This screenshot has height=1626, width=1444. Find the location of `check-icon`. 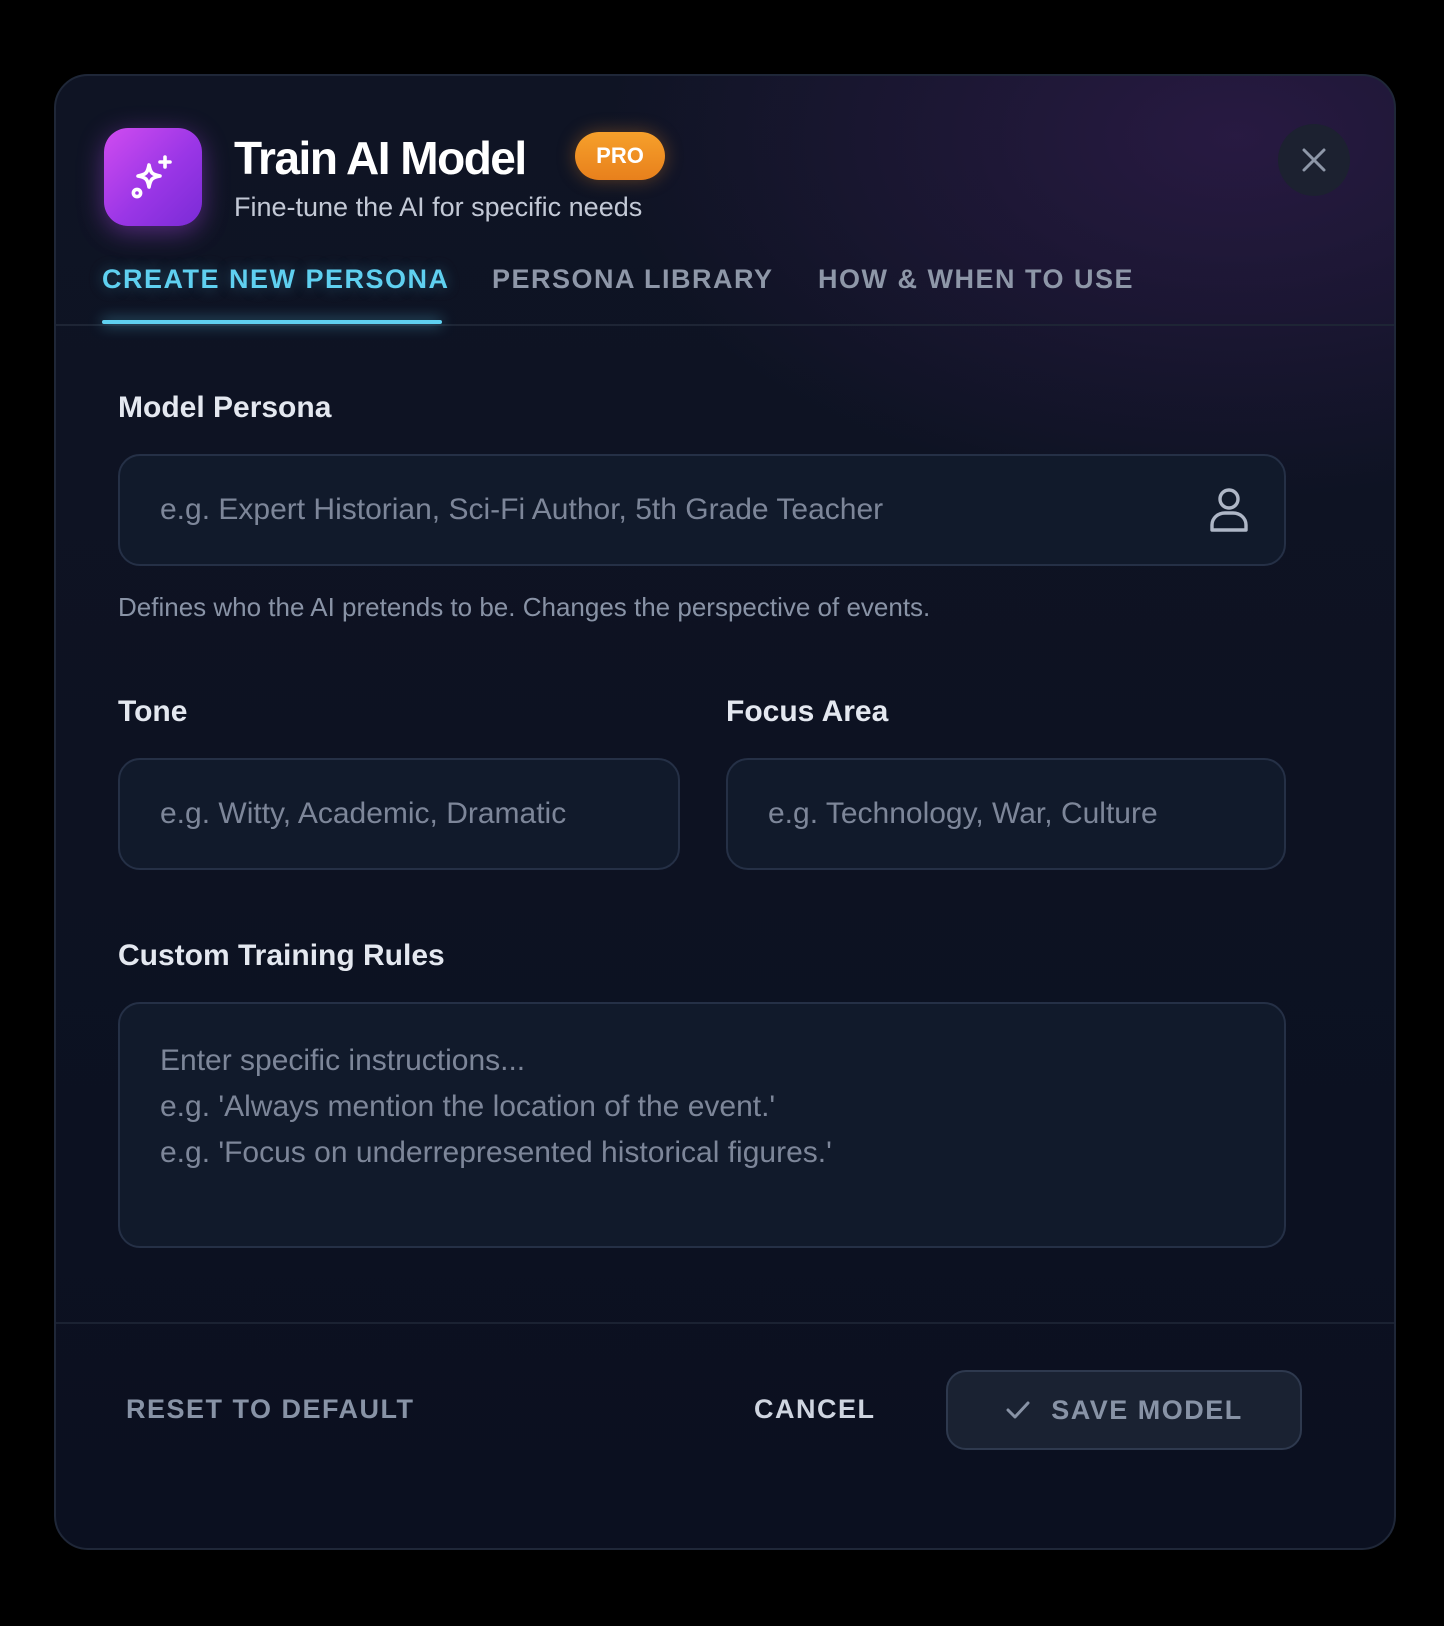

check-icon is located at coordinates (1018, 1410).